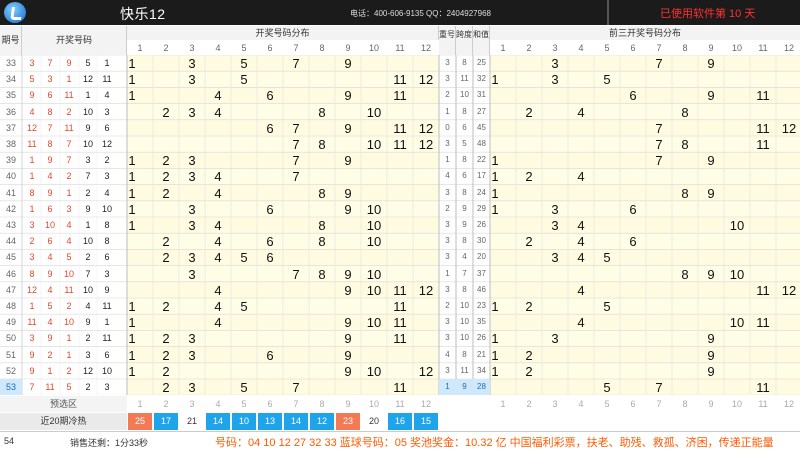 The image size is (800, 451). Describe the element at coordinates (555, 80) in the screenshot. I see `front3-number: 3` at that location.